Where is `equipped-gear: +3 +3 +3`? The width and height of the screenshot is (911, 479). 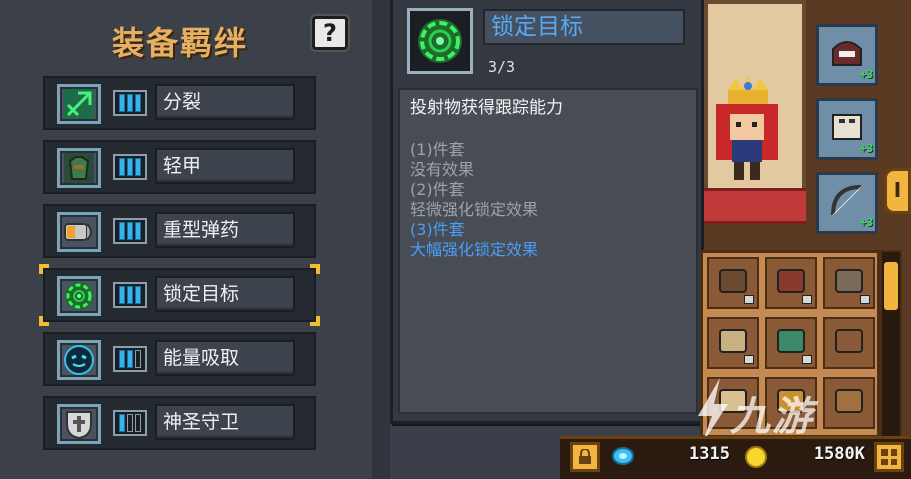
equipped-gear: +3 +3 +3 is located at coordinates (846, 128).